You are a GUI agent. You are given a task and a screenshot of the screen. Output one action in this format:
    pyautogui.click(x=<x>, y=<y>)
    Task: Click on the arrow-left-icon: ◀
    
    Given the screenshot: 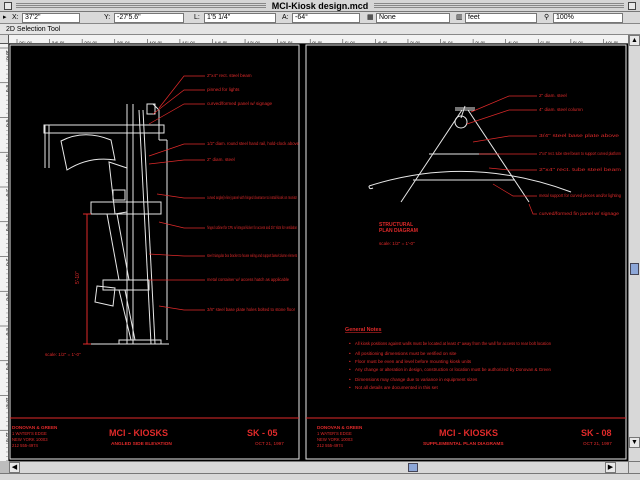 What is the action you would take?
    pyautogui.click(x=14, y=467)
    